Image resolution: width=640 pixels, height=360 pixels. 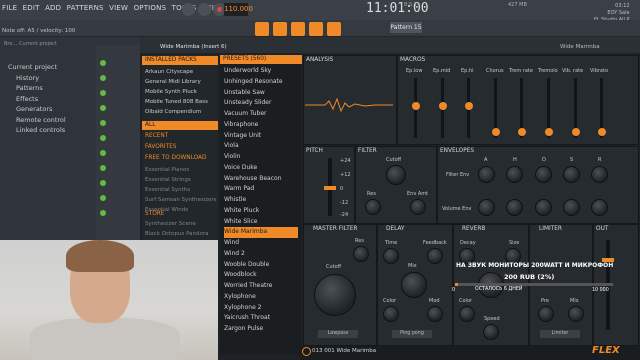 I want to click on library-store: STORE, so click(x=180, y=214).